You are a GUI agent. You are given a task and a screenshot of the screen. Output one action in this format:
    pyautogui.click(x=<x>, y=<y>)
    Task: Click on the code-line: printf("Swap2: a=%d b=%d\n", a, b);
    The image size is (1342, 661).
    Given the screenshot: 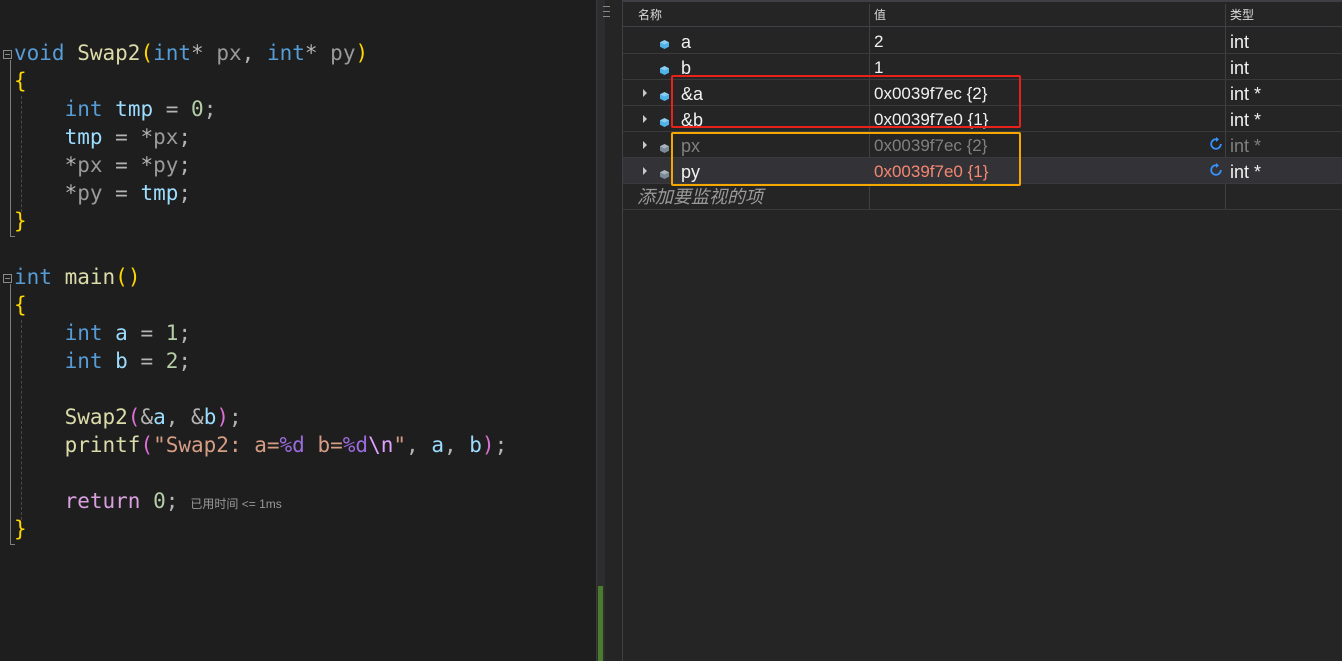 What is the action you would take?
    pyautogui.click(x=261, y=445)
    